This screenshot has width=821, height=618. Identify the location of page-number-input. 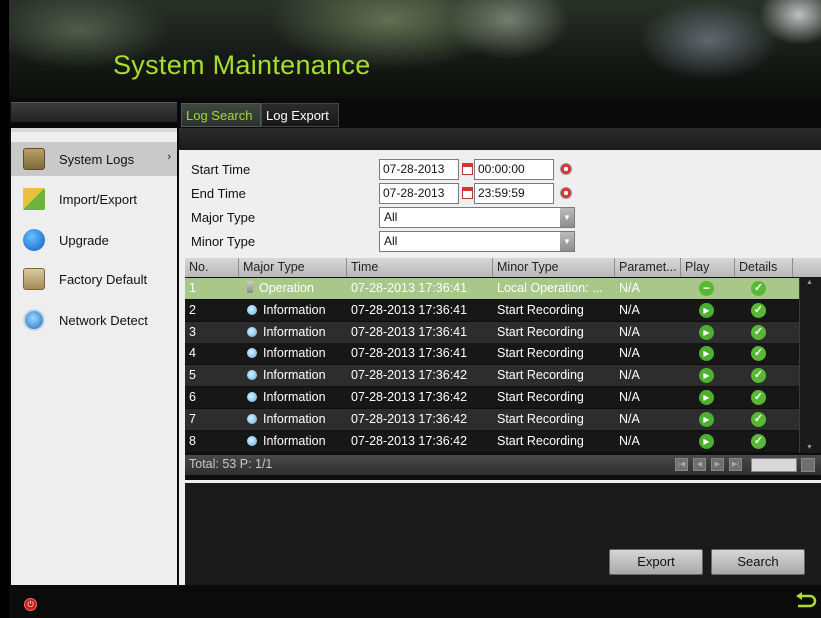
(774, 465).